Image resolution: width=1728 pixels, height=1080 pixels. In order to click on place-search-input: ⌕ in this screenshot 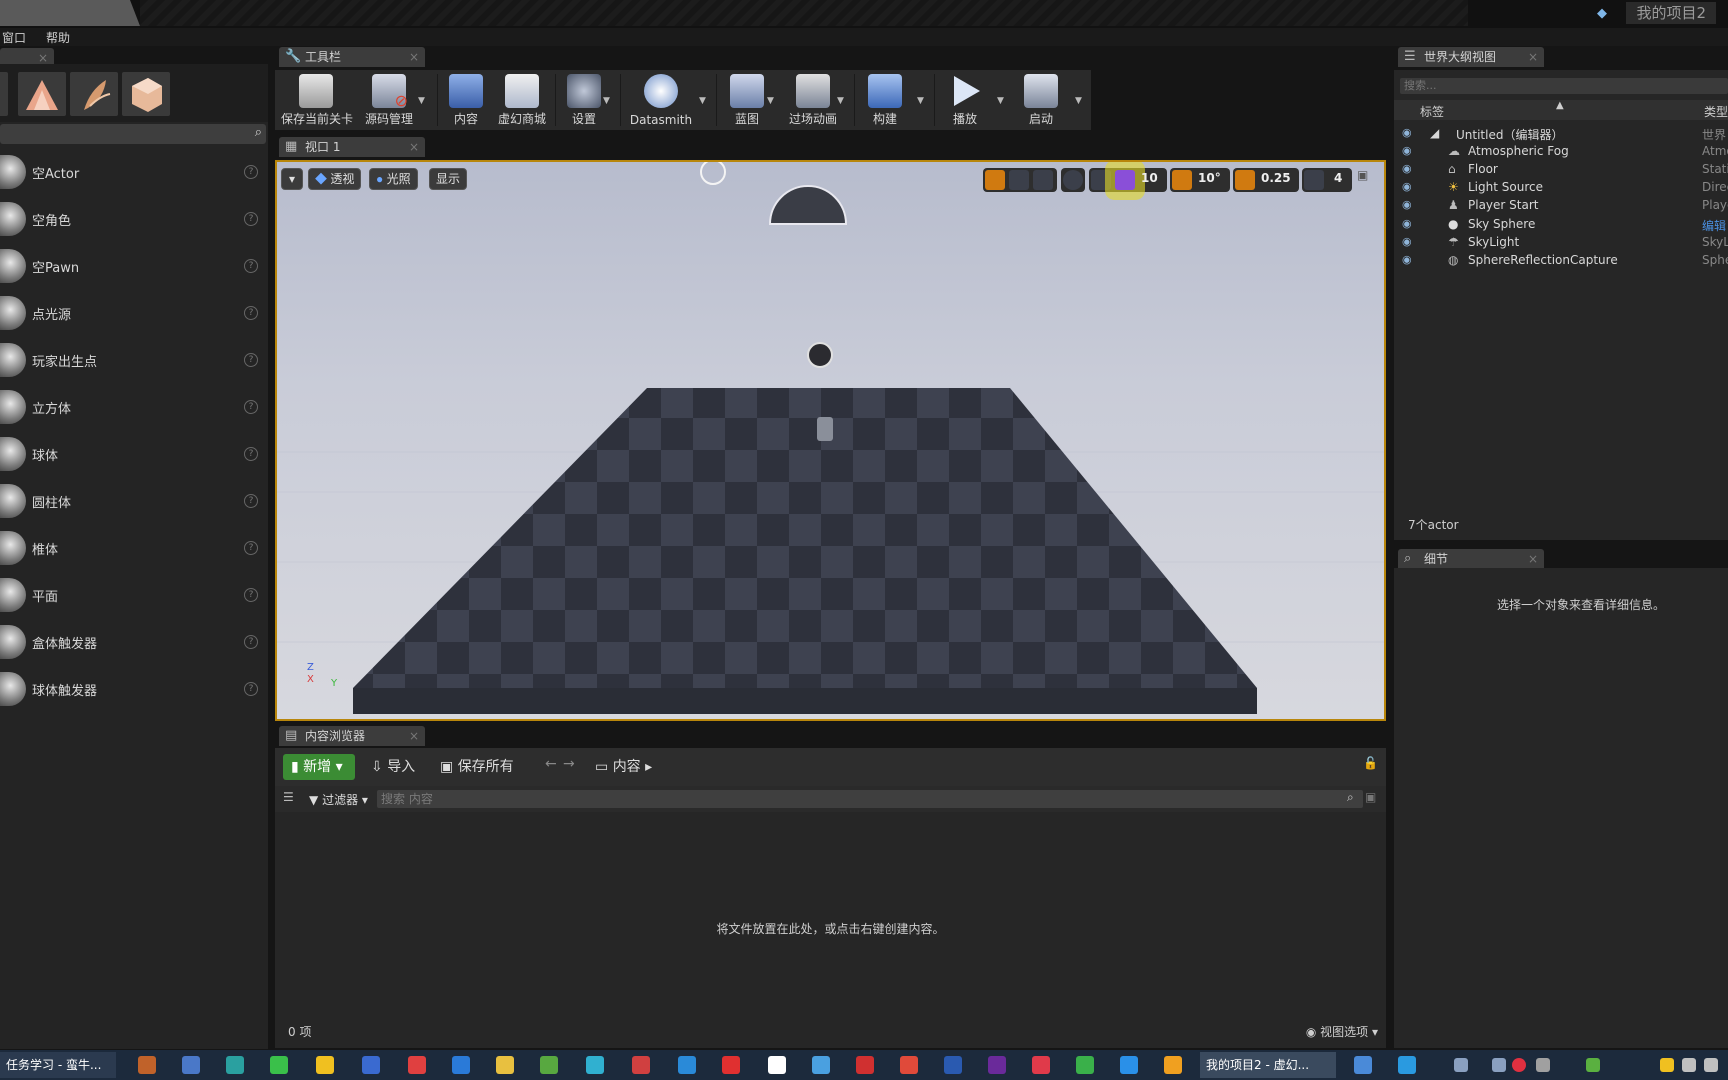, I will do `click(133, 134)`.